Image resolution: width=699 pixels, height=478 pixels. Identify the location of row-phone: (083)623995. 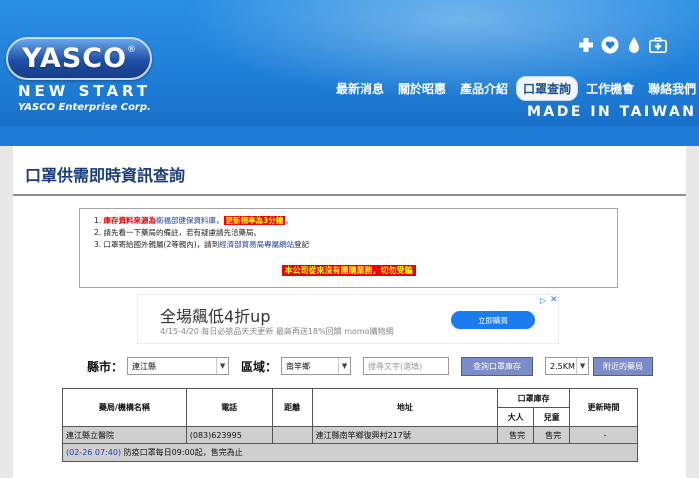
(229, 435).